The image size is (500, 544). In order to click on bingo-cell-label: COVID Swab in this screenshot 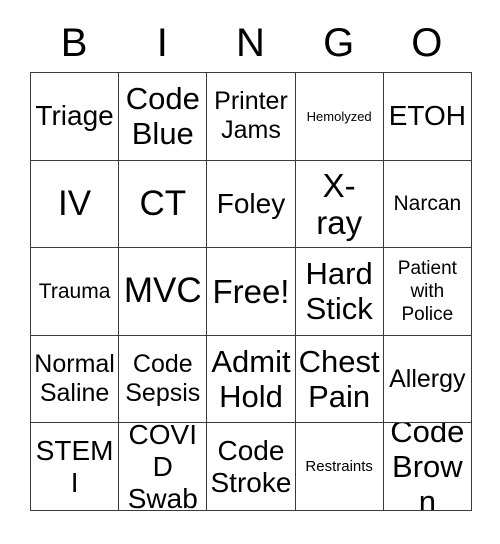, I will do `click(162, 467)`.